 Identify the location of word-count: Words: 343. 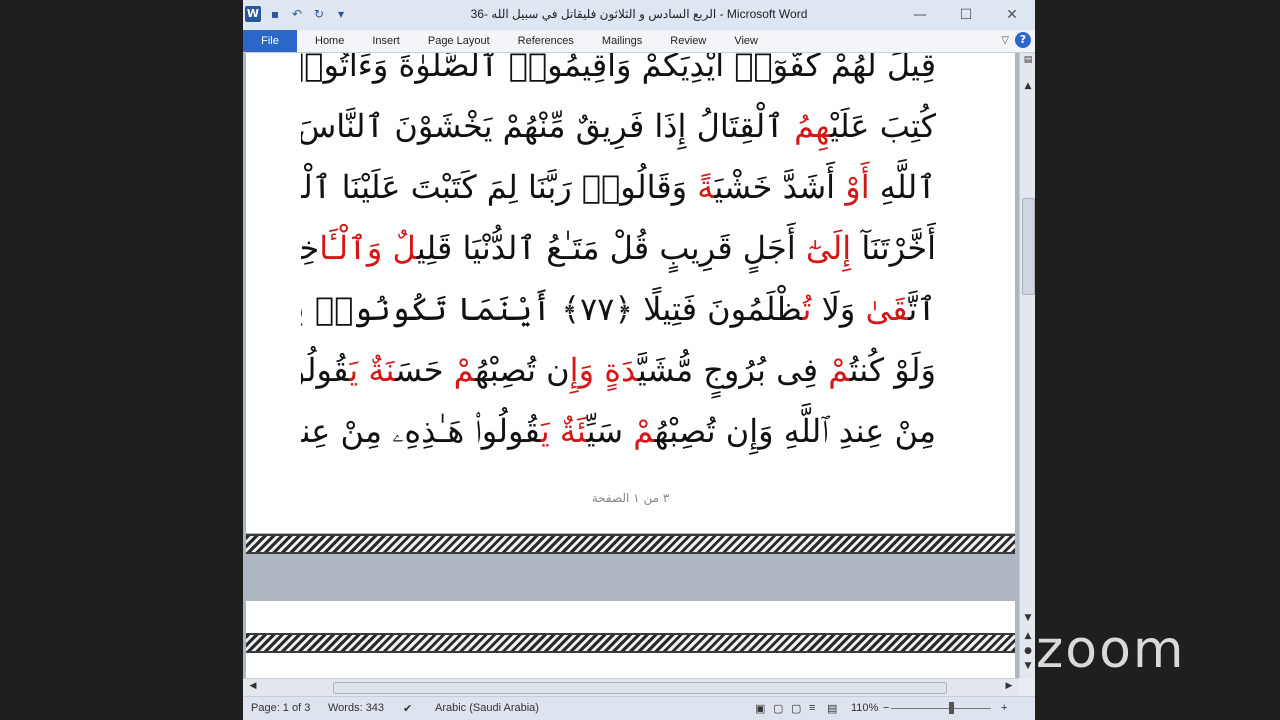
(356, 708).